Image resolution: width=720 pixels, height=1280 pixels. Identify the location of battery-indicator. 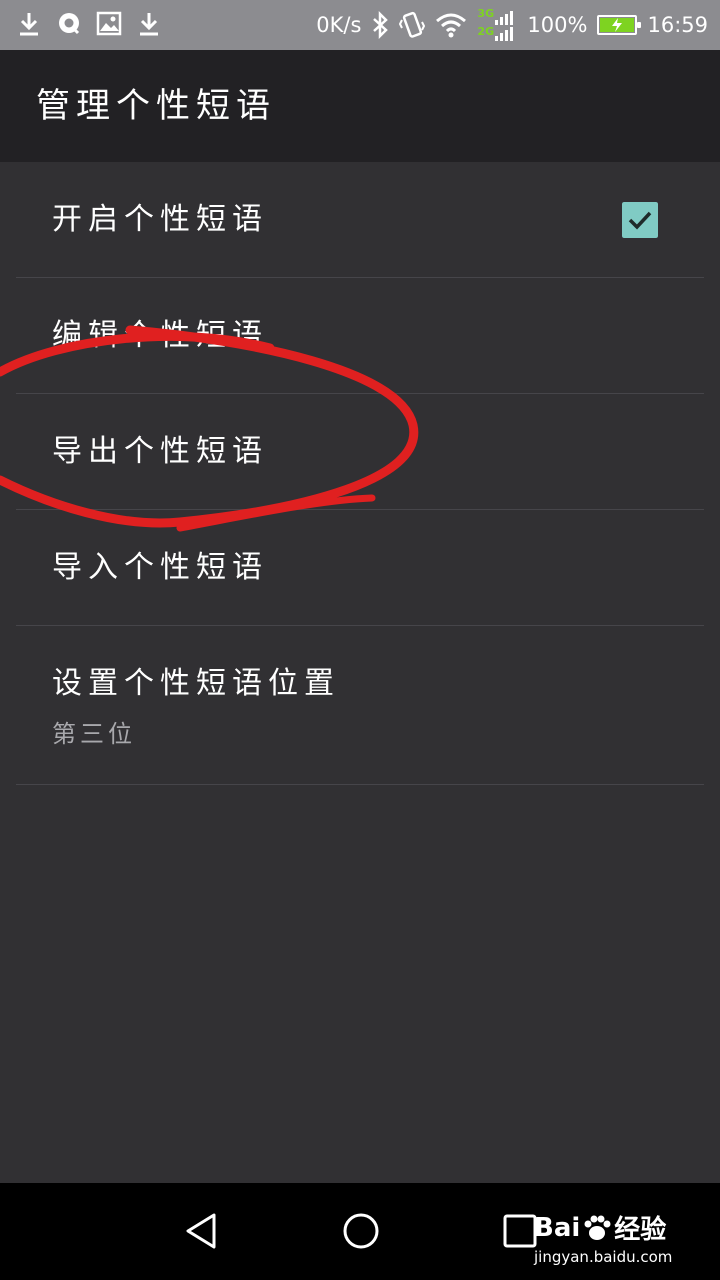
(619, 25).